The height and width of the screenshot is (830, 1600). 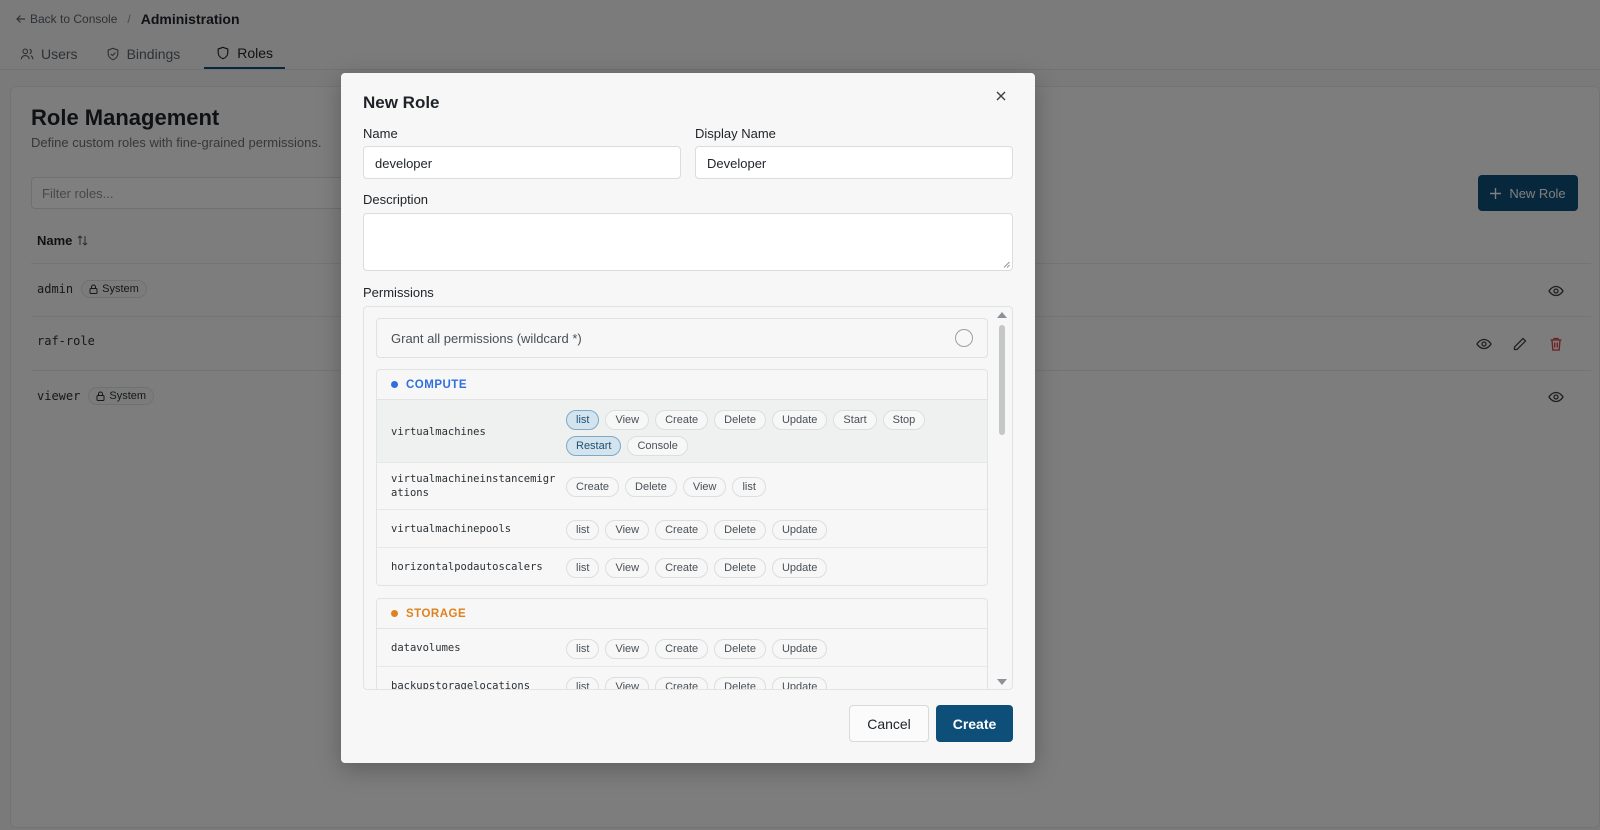 I want to click on description-label: Description, so click(x=396, y=199).